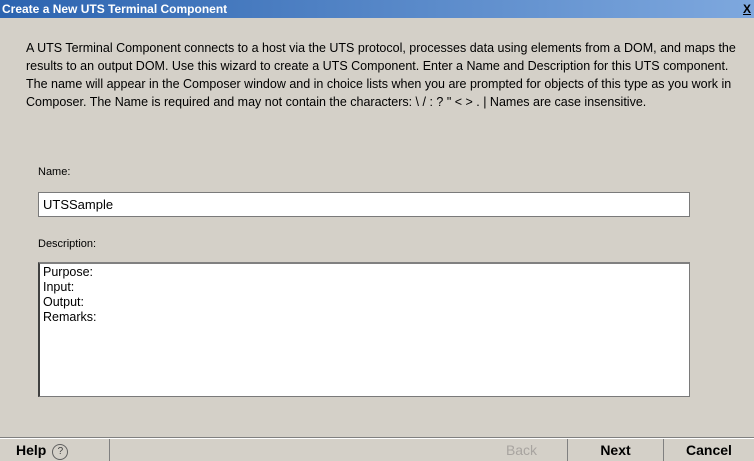  Describe the element at coordinates (747, 9) in the screenshot. I see `close-icon: X` at that location.